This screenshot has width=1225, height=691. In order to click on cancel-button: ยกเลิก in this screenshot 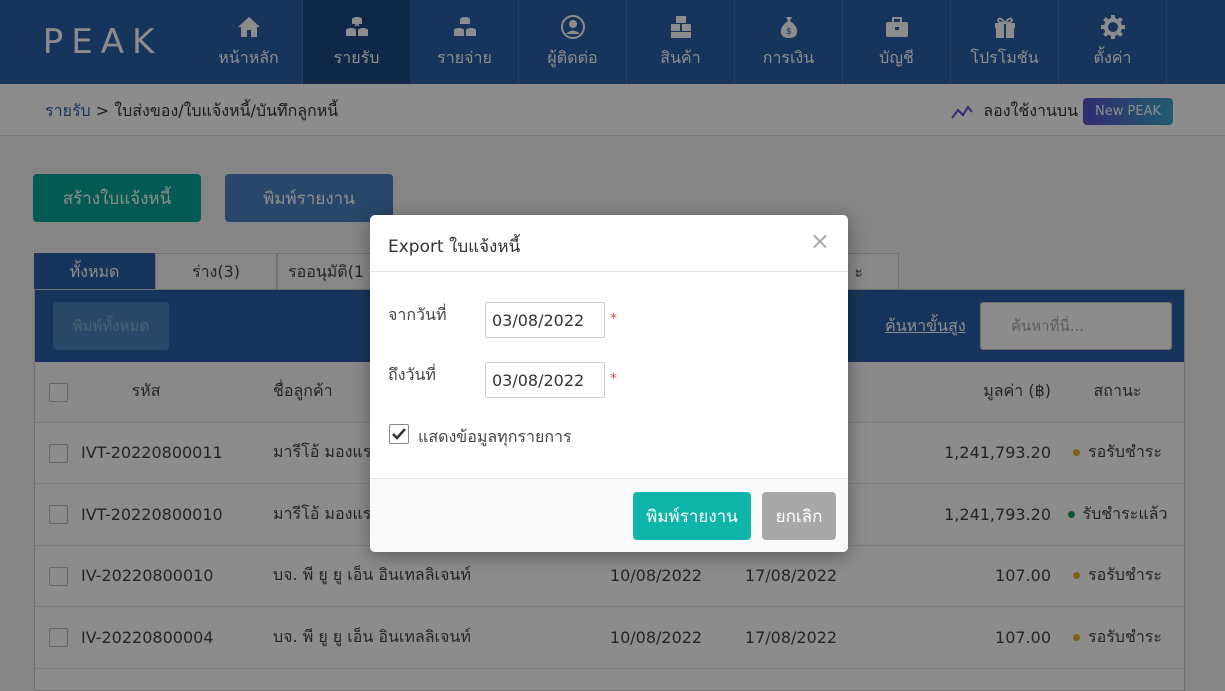, I will do `click(799, 516)`.